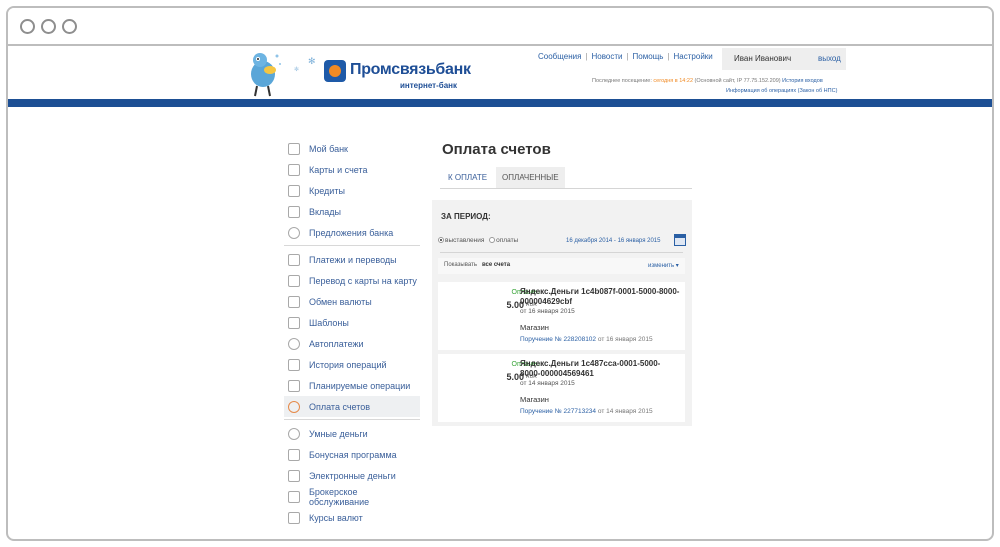 The image size is (1000, 547). I want to click on order-link: Поручение № 228208102, so click(558, 339).